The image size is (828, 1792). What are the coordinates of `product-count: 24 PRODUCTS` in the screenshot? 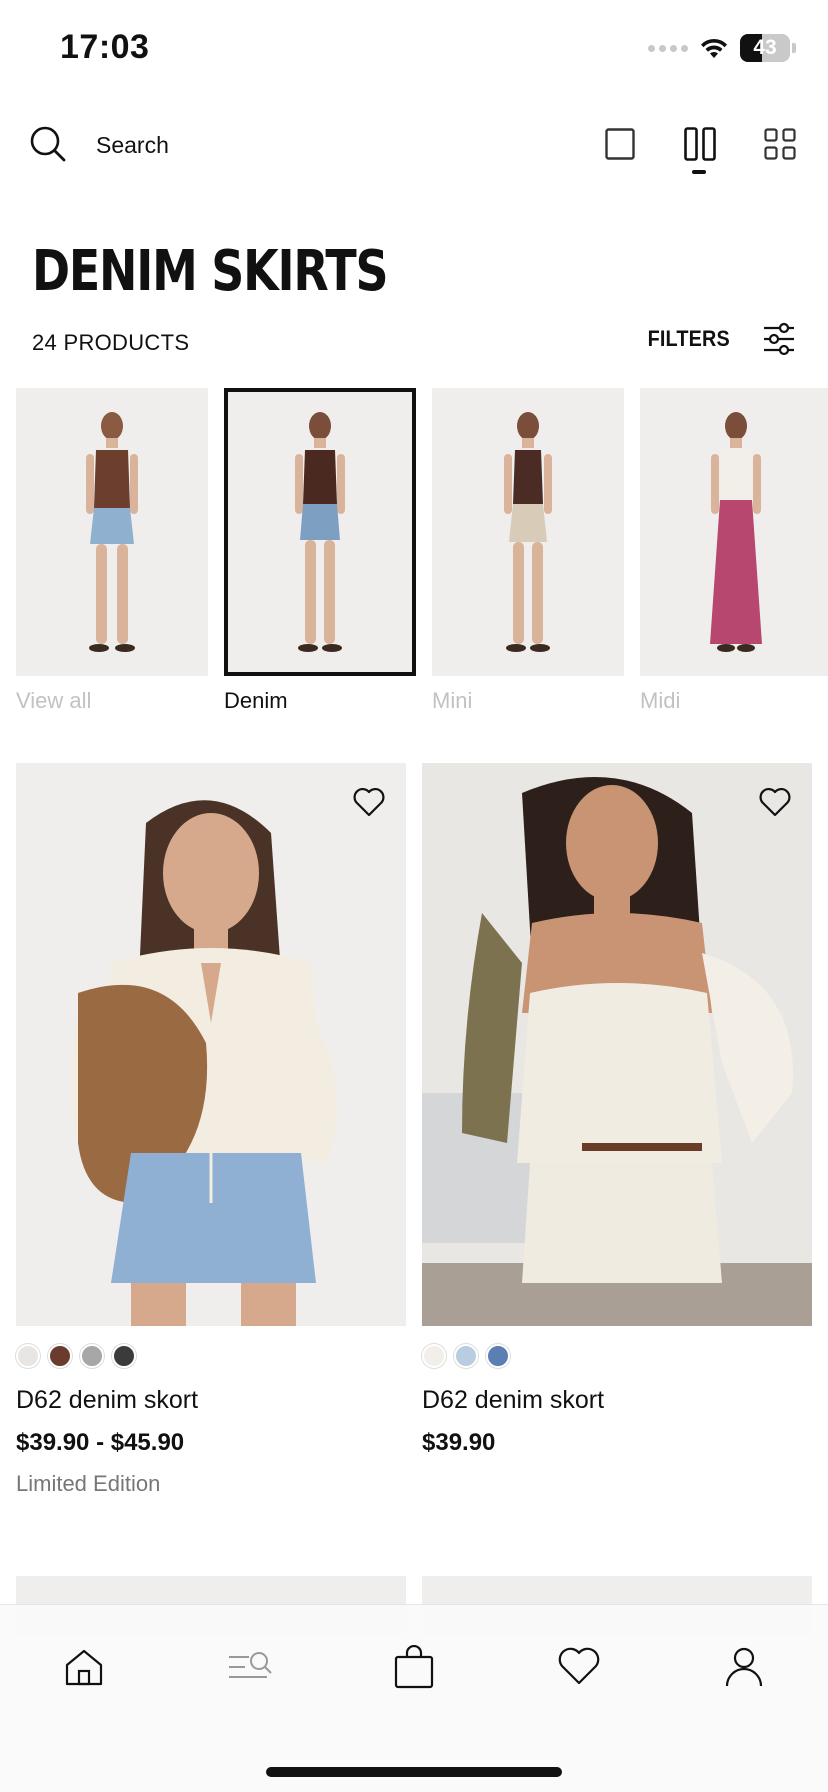 It's located at (111, 342).